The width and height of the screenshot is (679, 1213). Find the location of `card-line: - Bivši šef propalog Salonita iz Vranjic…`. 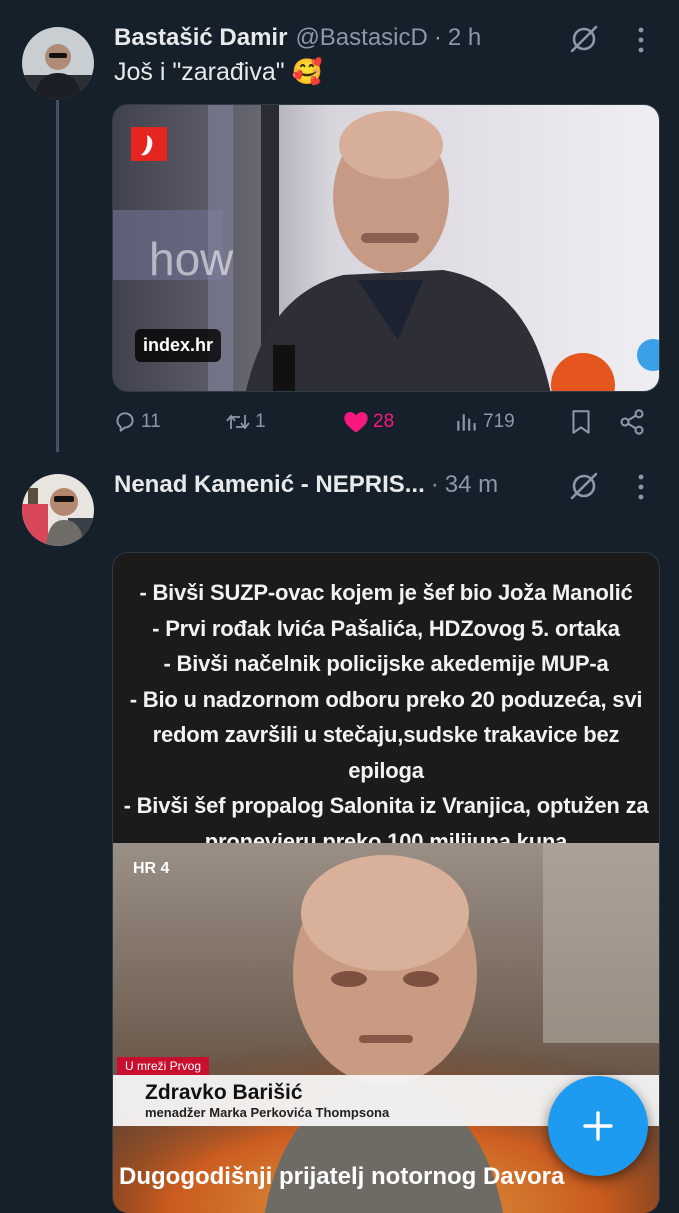

card-line: - Bivši šef propalog Salonita iz Vranjic… is located at coordinates (386, 805).